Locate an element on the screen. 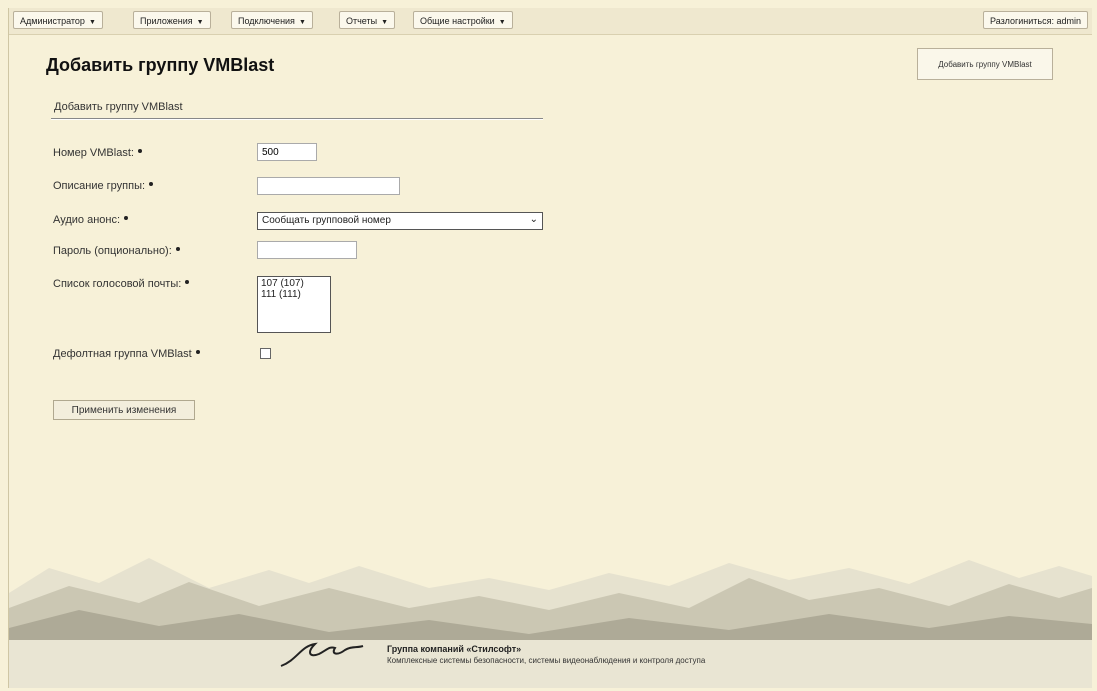 The height and width of the screenshot is (691, 1097). section-title: Добавить группу VMBlast is located at coordinates (118, 107).